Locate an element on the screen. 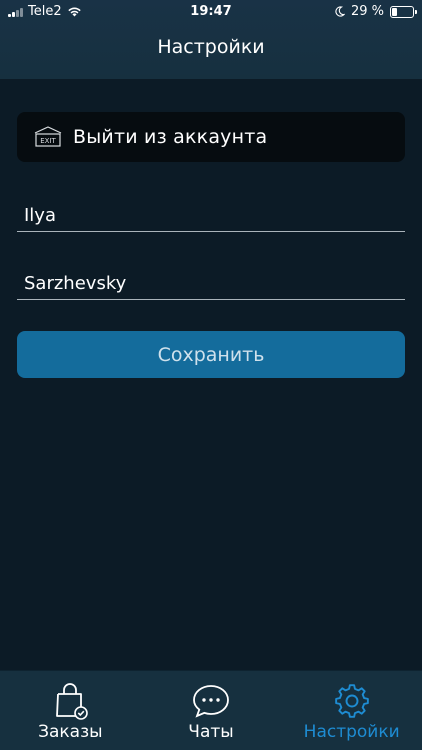 This screenshot has width=422, height=750. tab-chats-label: Чаты is located at coordinates (211, 732).